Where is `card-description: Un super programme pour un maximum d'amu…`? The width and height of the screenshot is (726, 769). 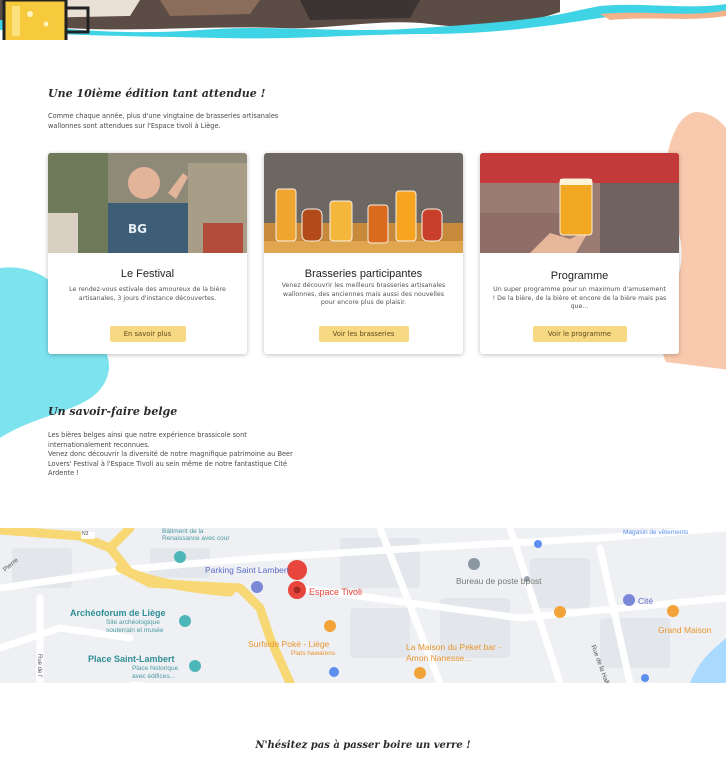
card-description: Un super programme pour un maximum d'amu… is located at coordinates (579, 298).